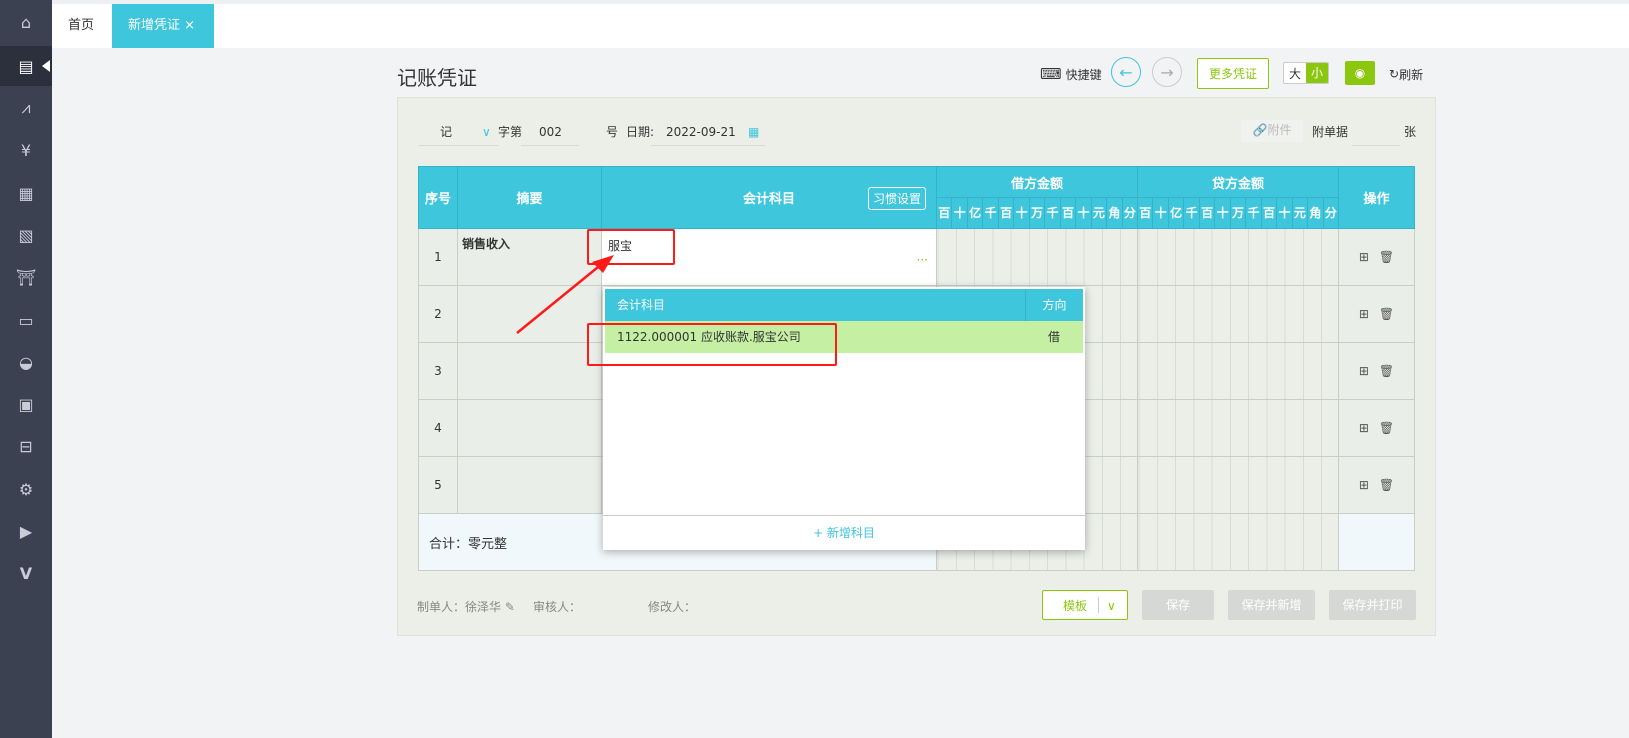 The width and height of the screenshot is (1629, 738). I want to click on save-button: 保存, so click(1178, 605).